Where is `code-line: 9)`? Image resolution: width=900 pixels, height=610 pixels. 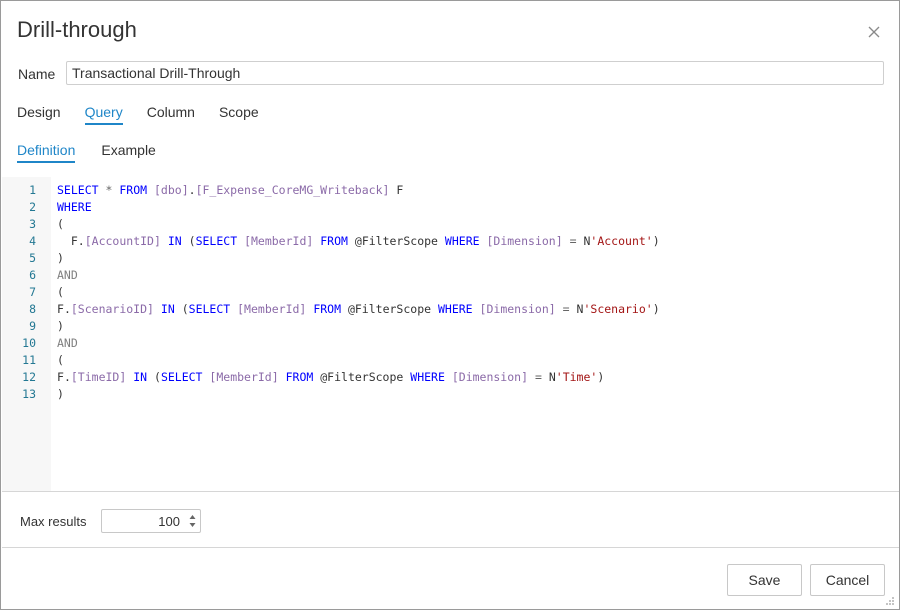 code-line: 9) is located at coordinates (450, 326).